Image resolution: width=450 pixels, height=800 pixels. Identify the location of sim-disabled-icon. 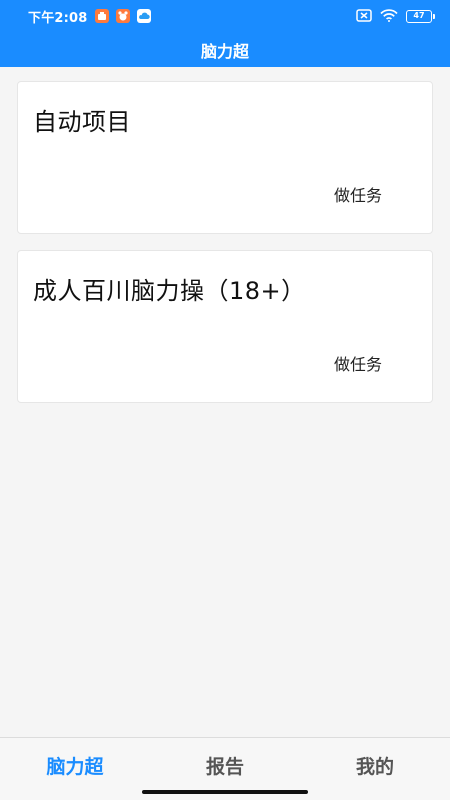
(364, 16).